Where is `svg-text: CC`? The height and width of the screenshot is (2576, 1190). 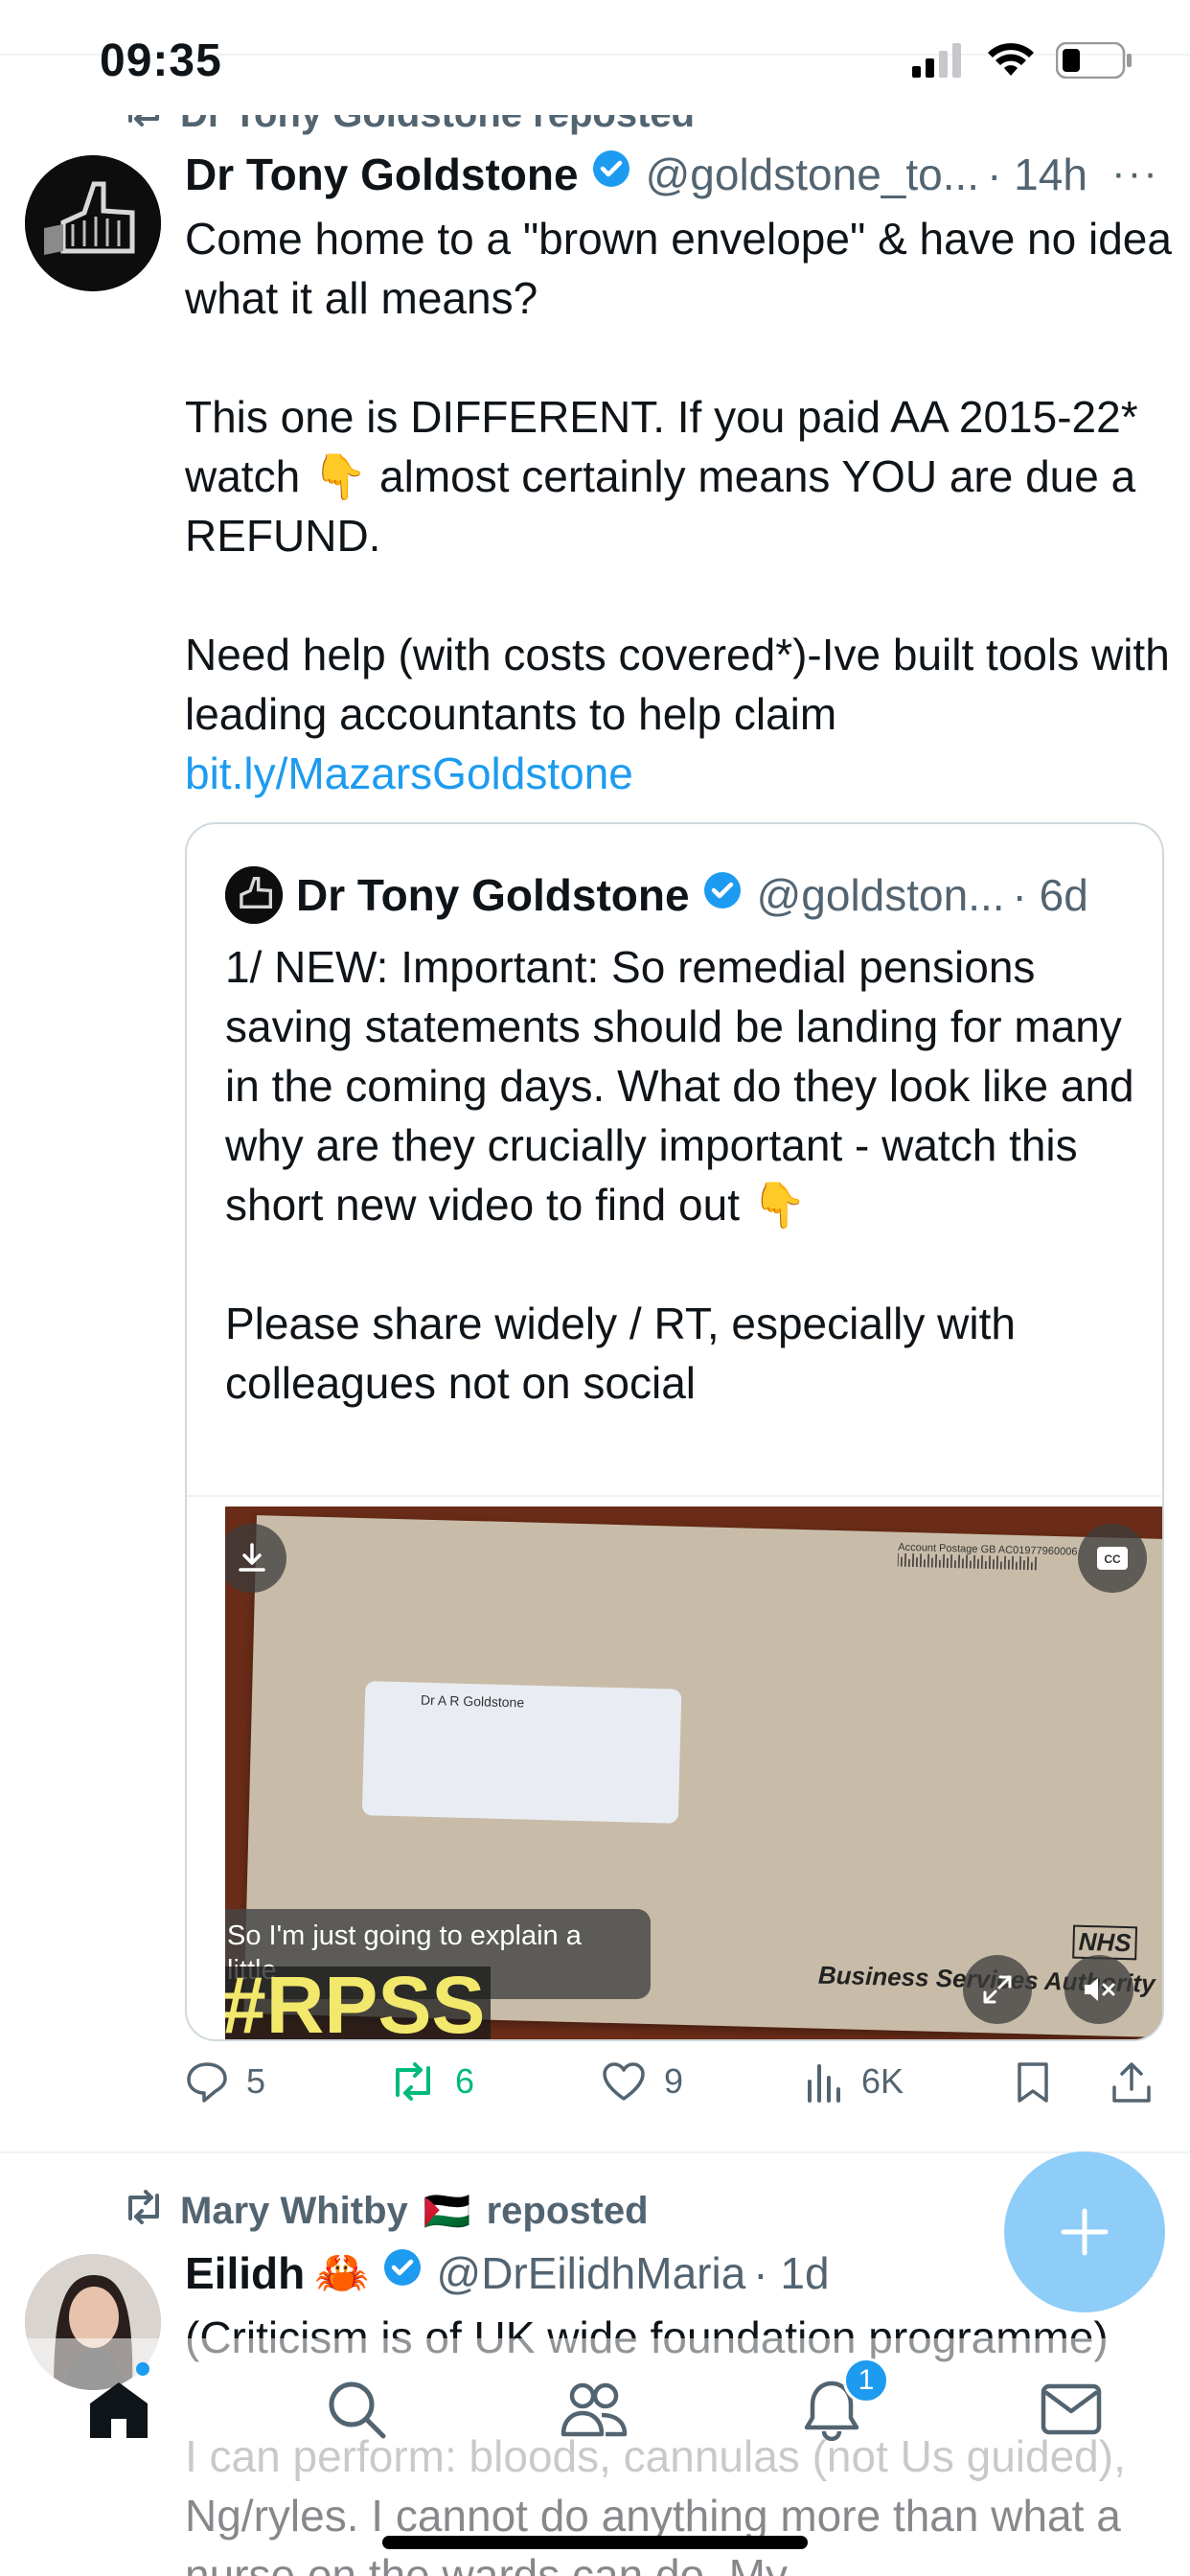 svg-text: CC is located at coordinates (1112, 1559).